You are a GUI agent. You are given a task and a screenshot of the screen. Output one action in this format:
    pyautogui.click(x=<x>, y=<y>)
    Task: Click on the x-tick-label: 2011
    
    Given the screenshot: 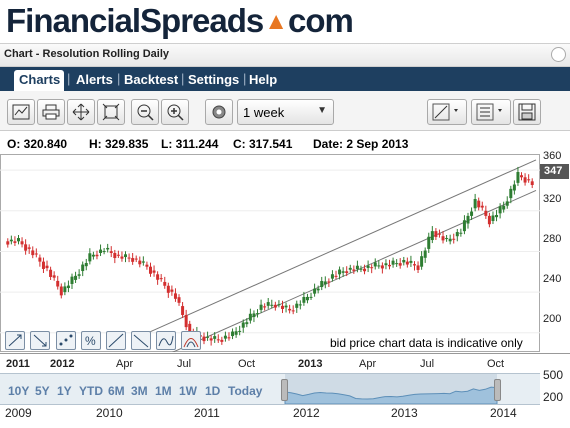 What is the action you would take?
    pyautogui.click(x=18, y=364)
    